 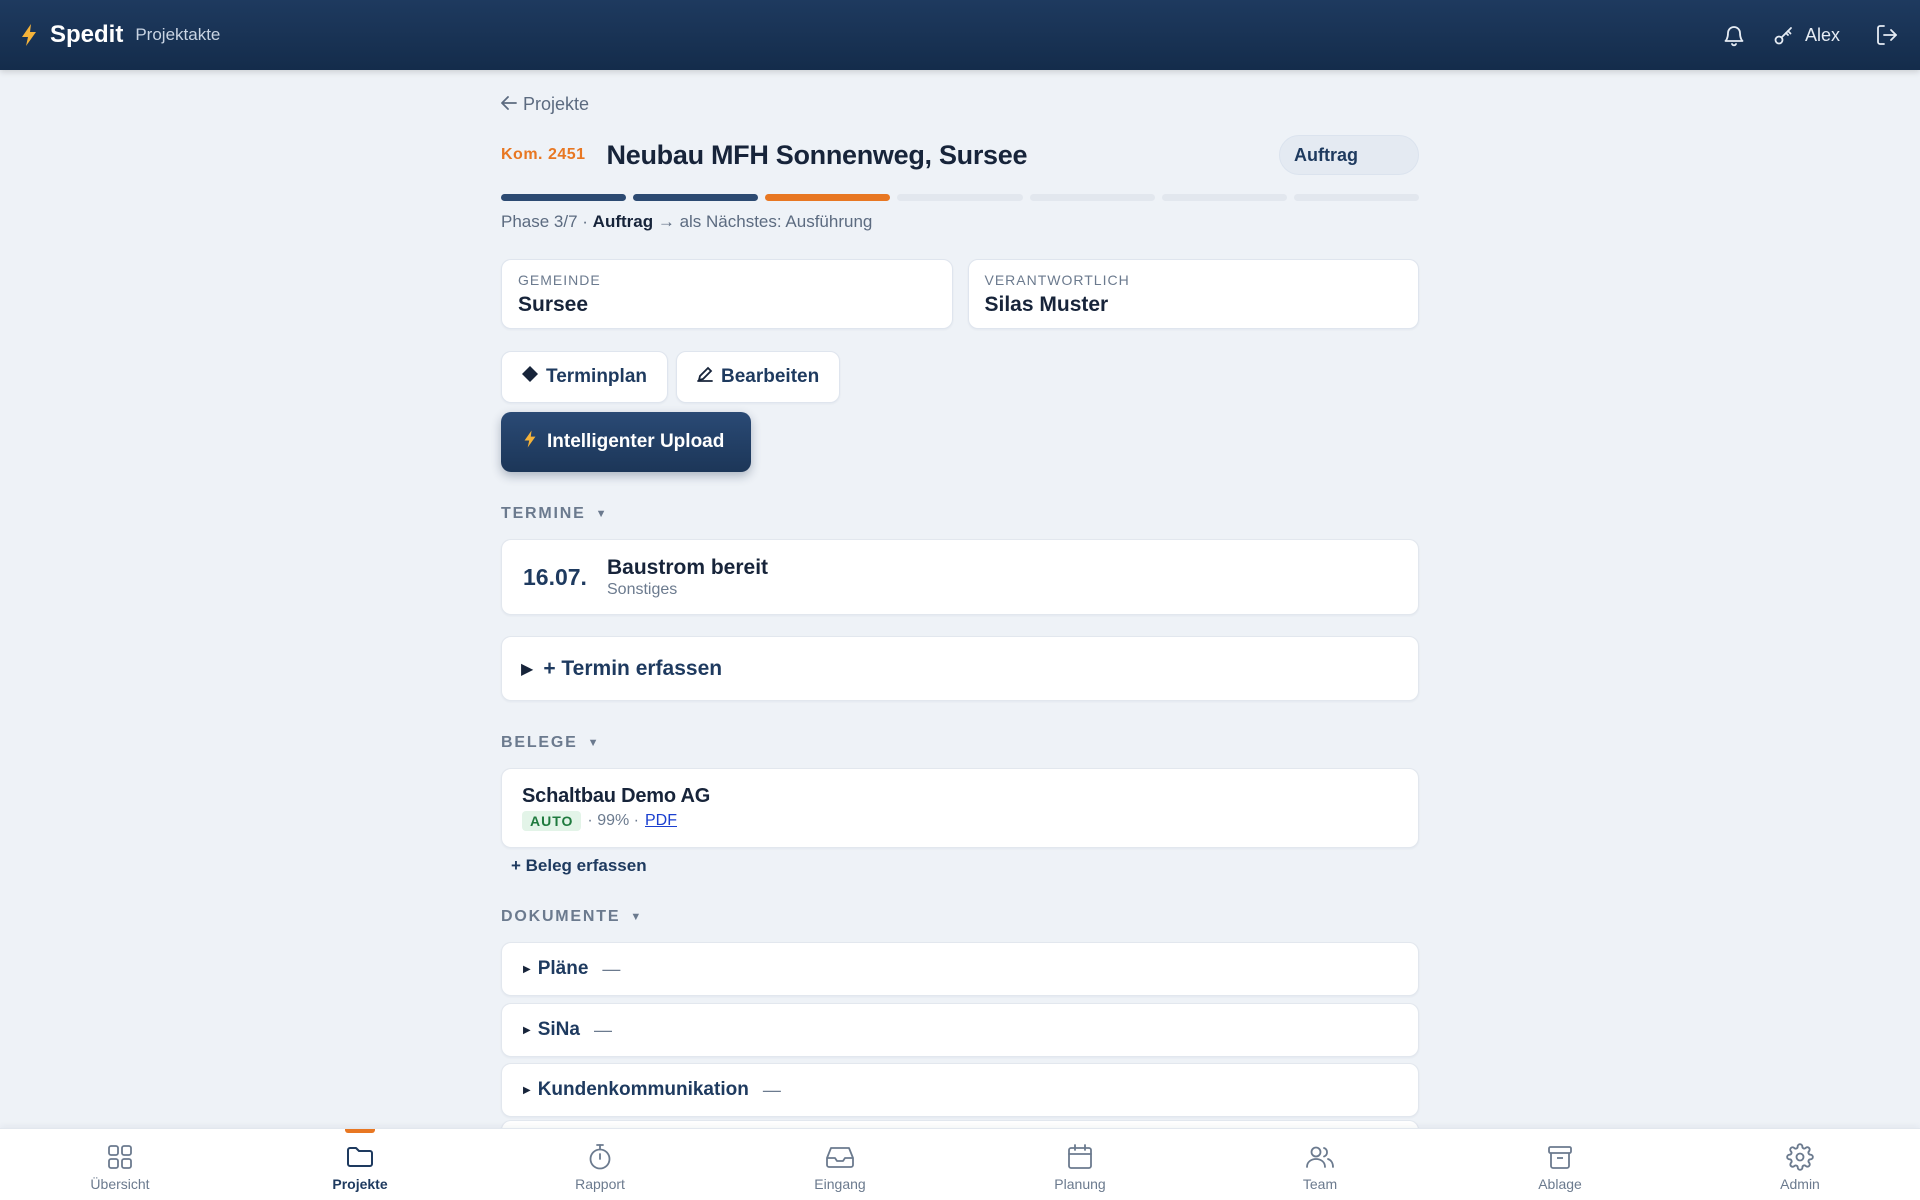 I want to click on pdf-link: PDF, so click(x=661, y=821).